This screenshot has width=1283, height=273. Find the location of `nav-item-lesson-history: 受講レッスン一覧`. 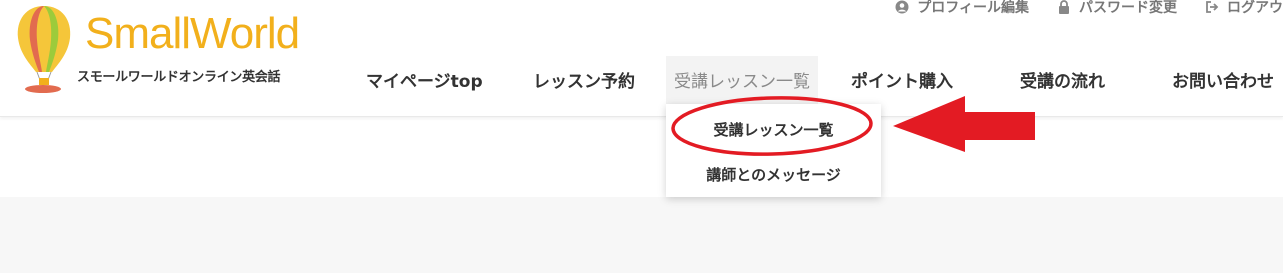

nav-item-lesson-history: 受講レッスン一覧 is located at coordinates (742, 82).